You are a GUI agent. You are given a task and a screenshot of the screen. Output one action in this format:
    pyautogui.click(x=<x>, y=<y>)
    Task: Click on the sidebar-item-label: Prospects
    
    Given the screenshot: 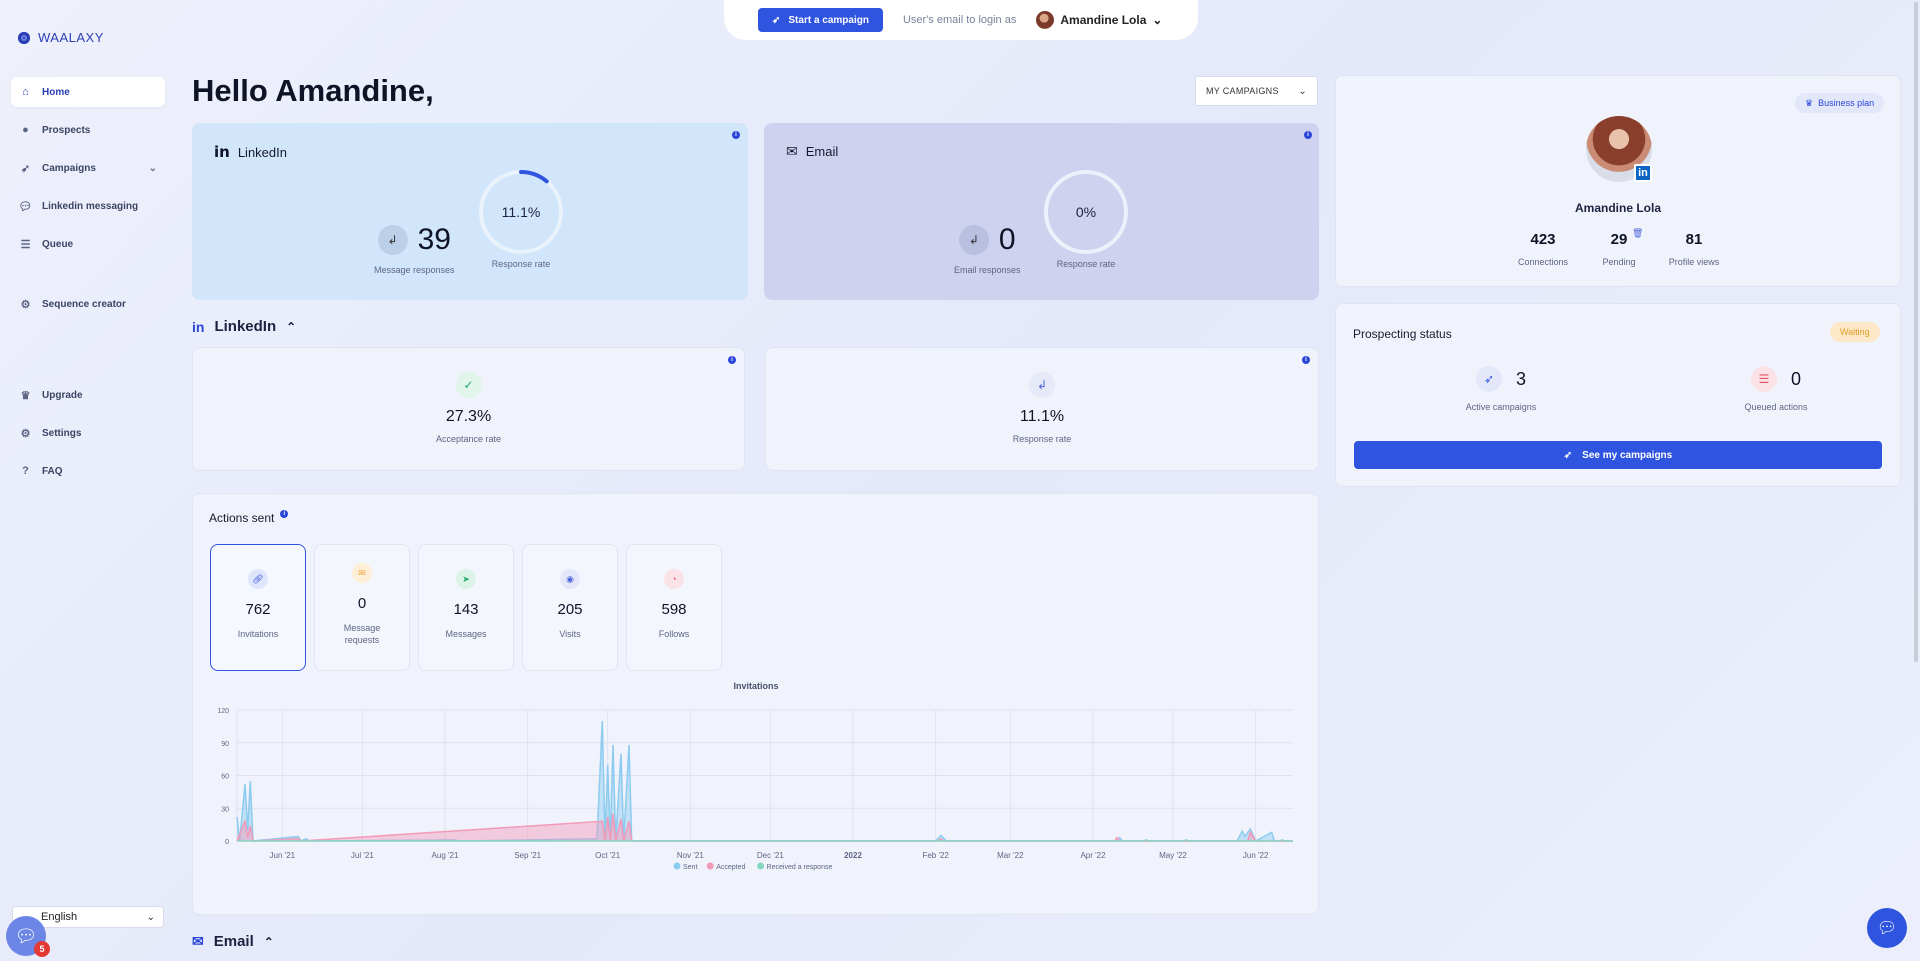 What is the action you would take?
    pyautogui.click(x=66, y=130)
    